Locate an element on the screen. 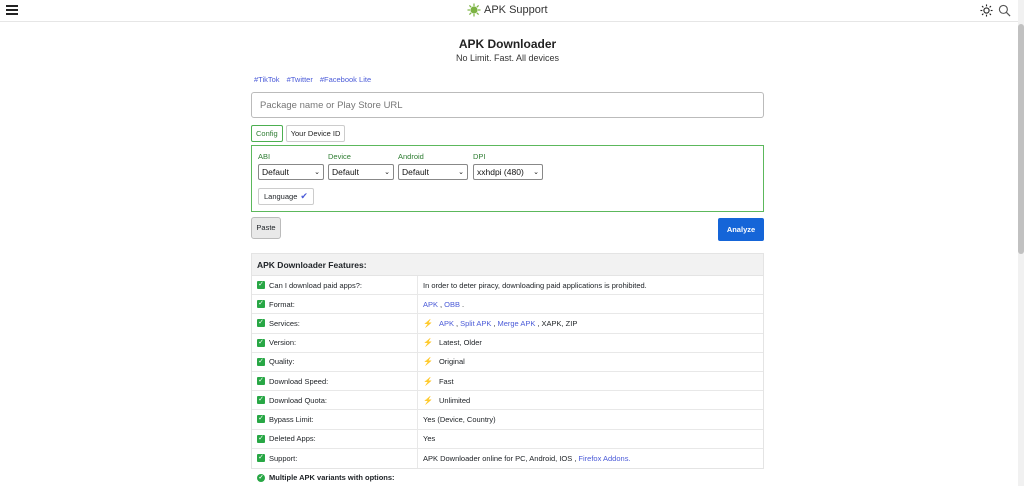 The image size is (1024, 486). feature-label-cell: ✓ Quality: is located at coordinates (335, 361).